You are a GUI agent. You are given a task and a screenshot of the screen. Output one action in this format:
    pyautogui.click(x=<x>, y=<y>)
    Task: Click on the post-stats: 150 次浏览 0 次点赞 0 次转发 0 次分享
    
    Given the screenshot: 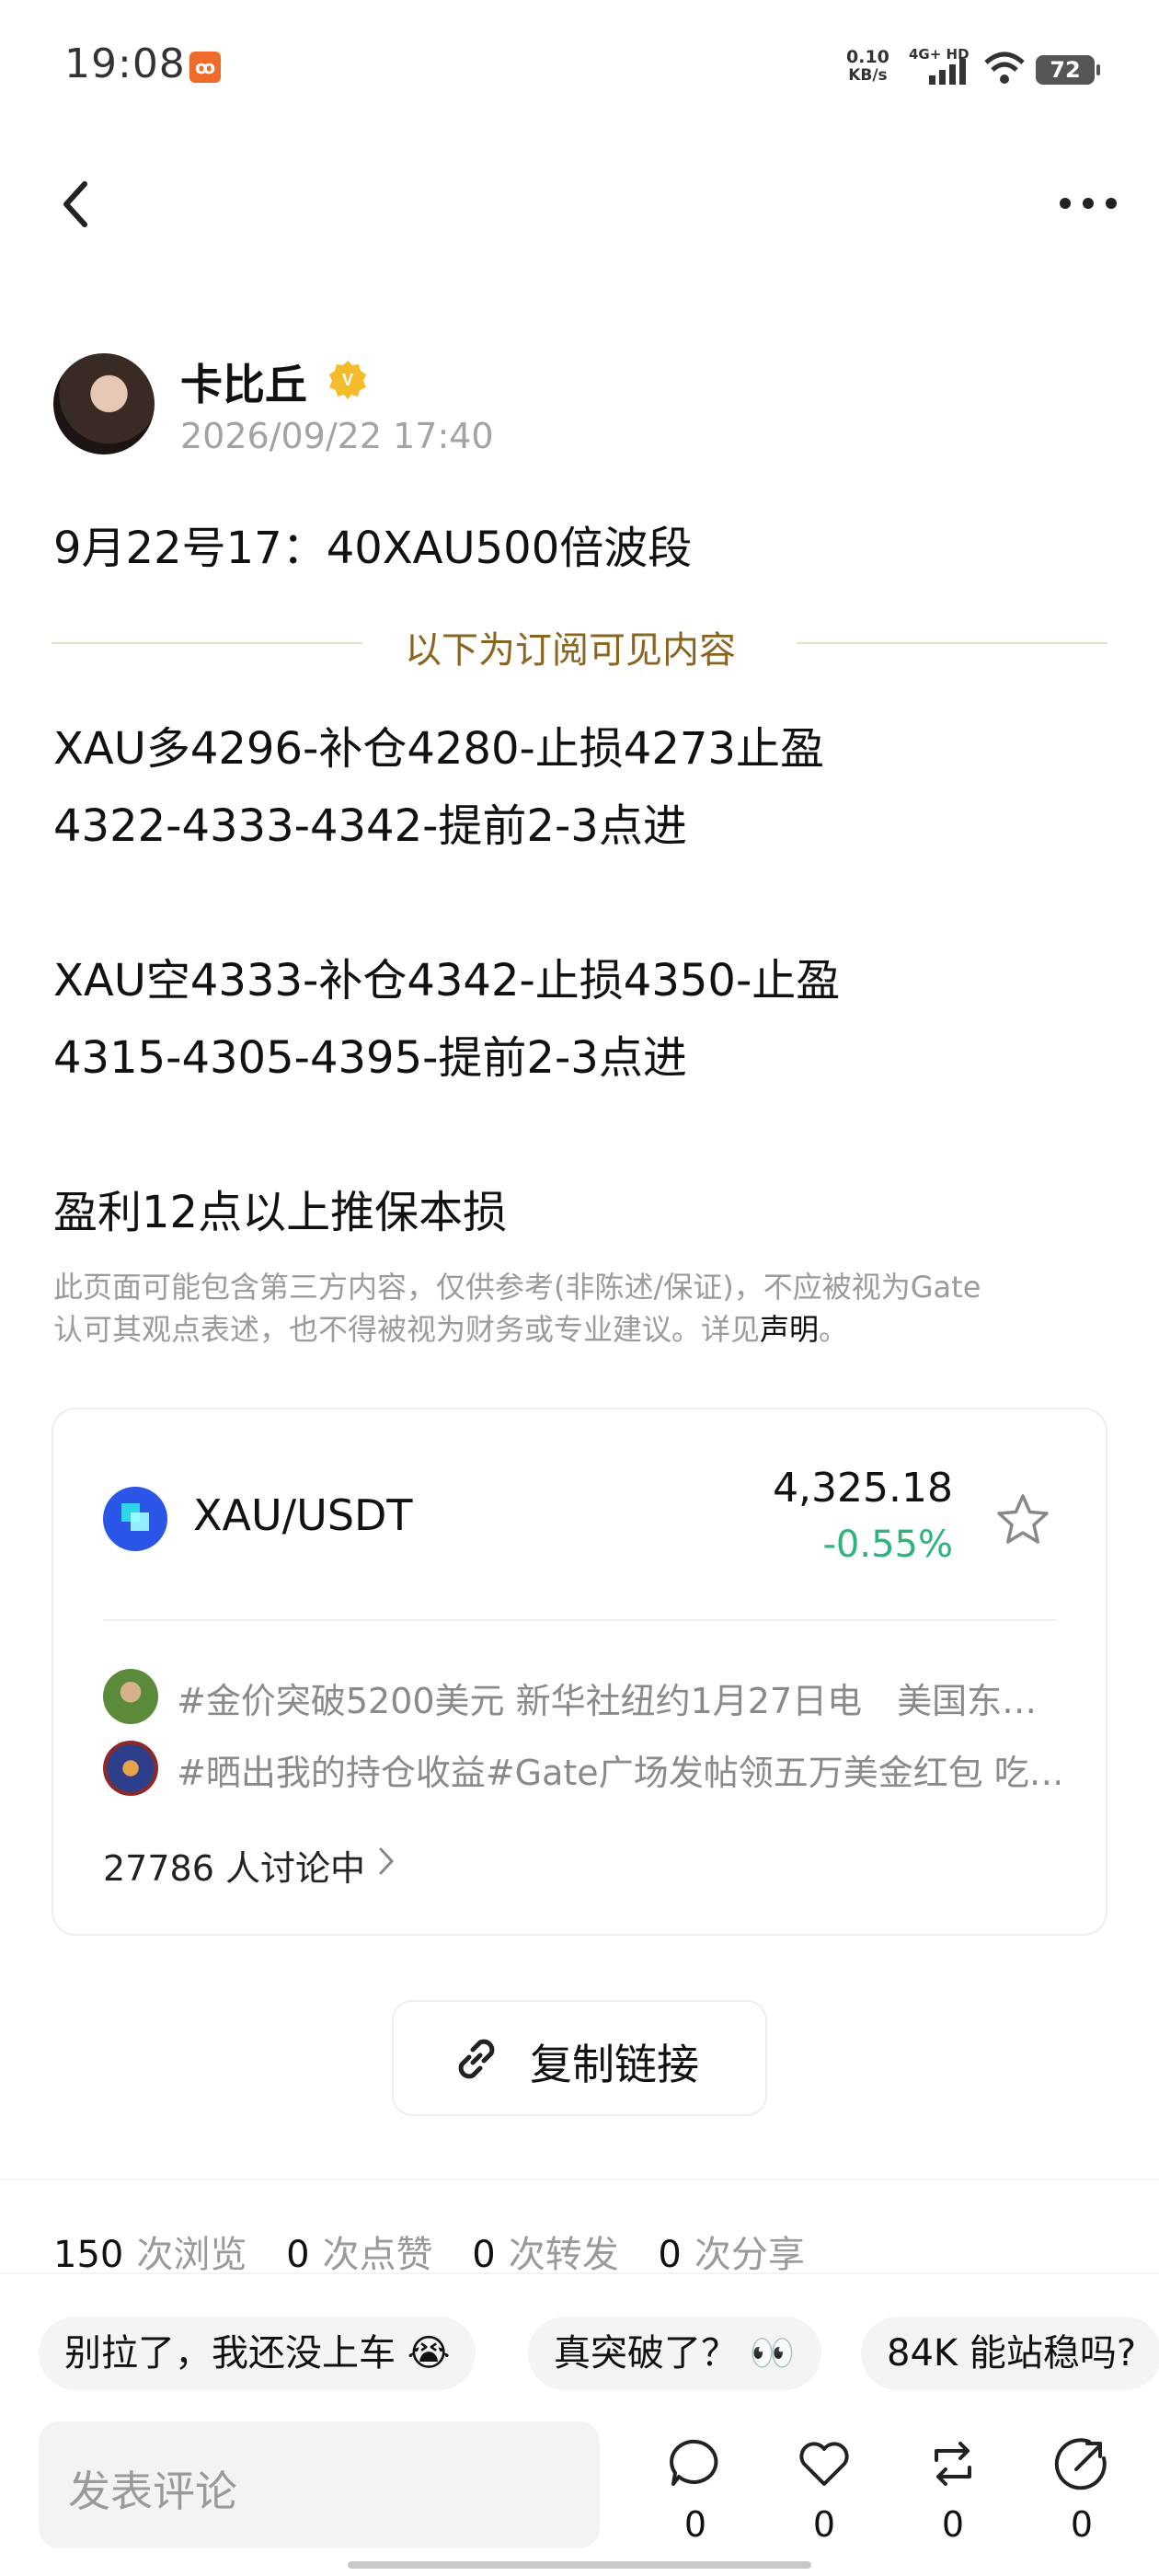 What is the action you would take?
    pyautogui.click(x=429, y=2255)
    